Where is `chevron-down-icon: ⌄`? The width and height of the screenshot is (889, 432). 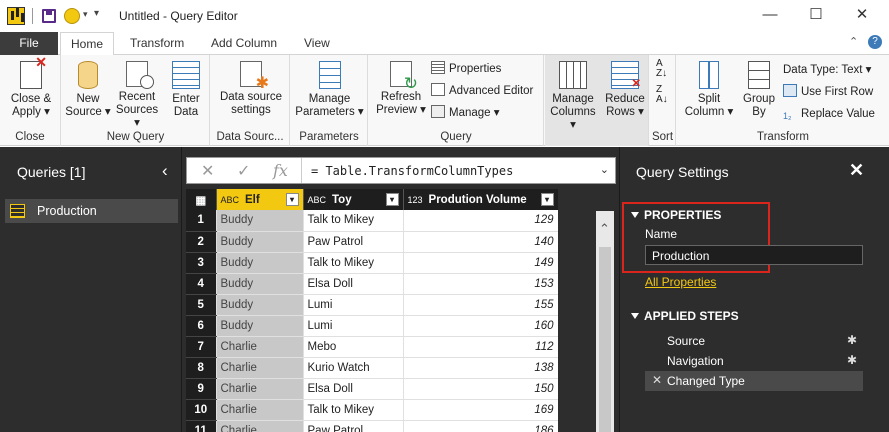
chevron-down-icon: ⌄ is located at coordinates (604, 169).